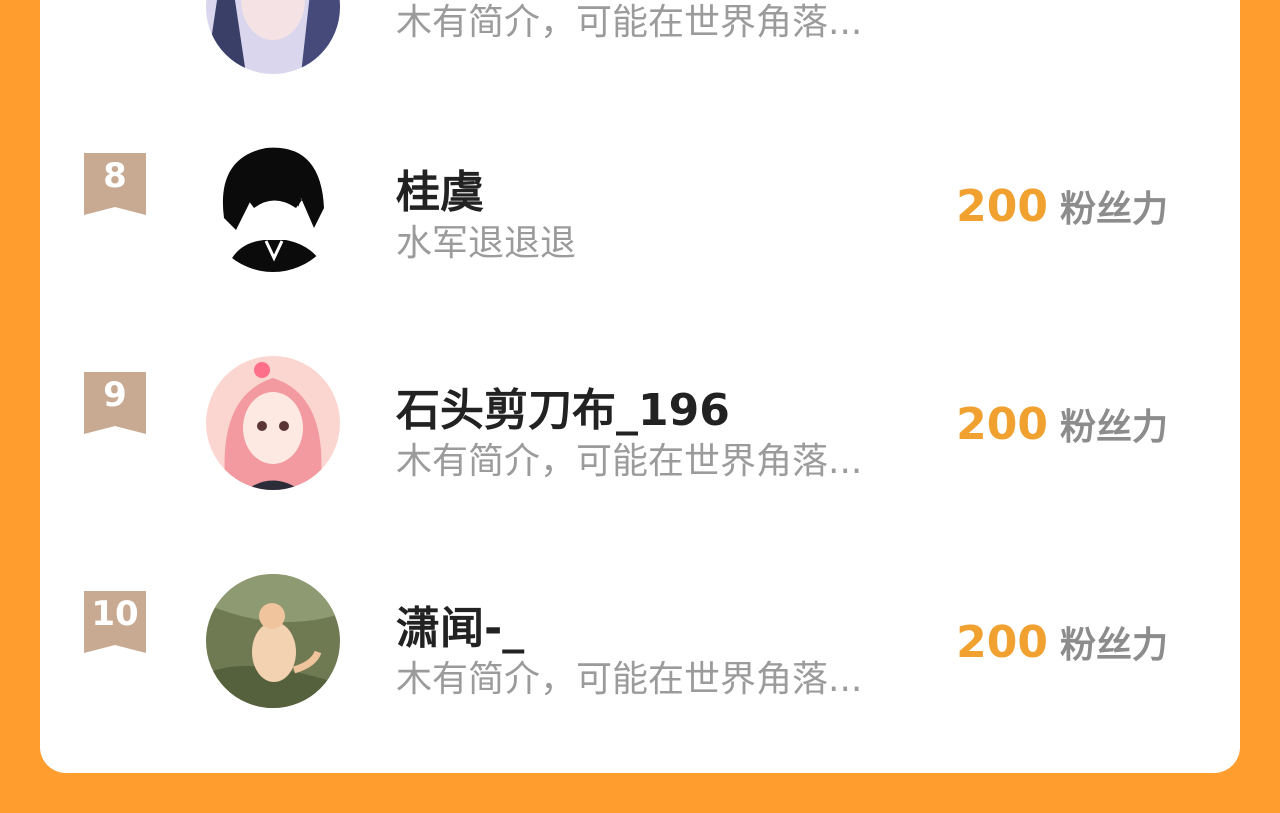  I want to click on user-name: 石头剪刀布_196, so click(563, 406).